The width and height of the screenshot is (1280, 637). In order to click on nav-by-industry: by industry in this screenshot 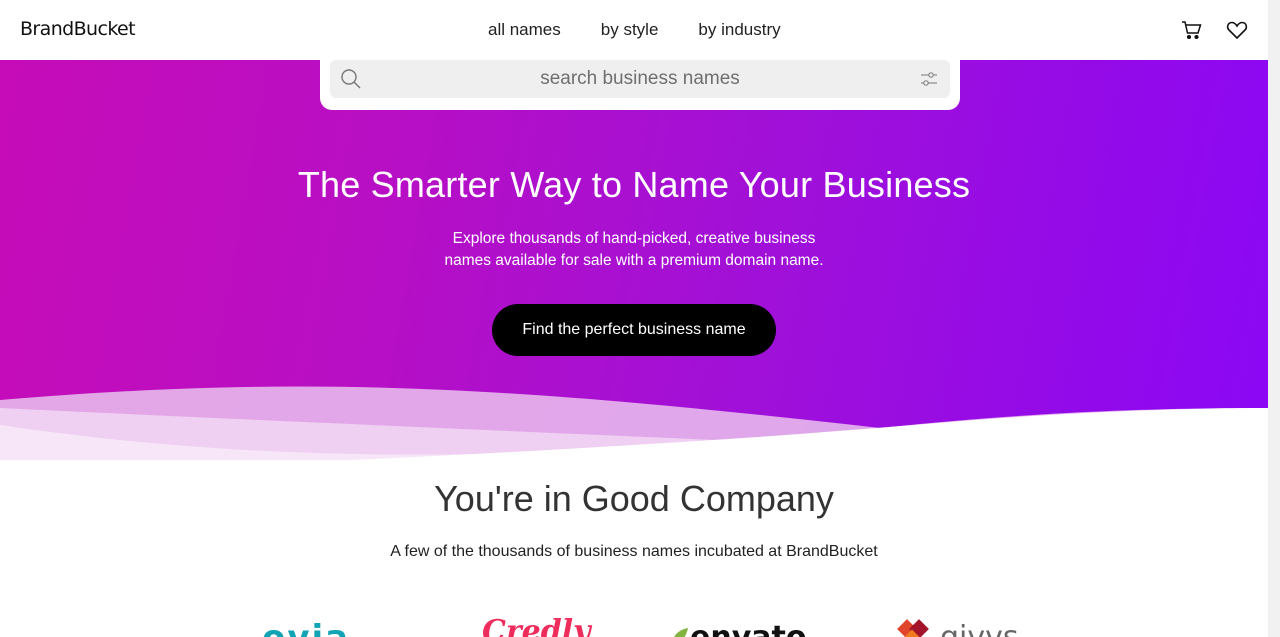, I will do `click(739, 30)`.